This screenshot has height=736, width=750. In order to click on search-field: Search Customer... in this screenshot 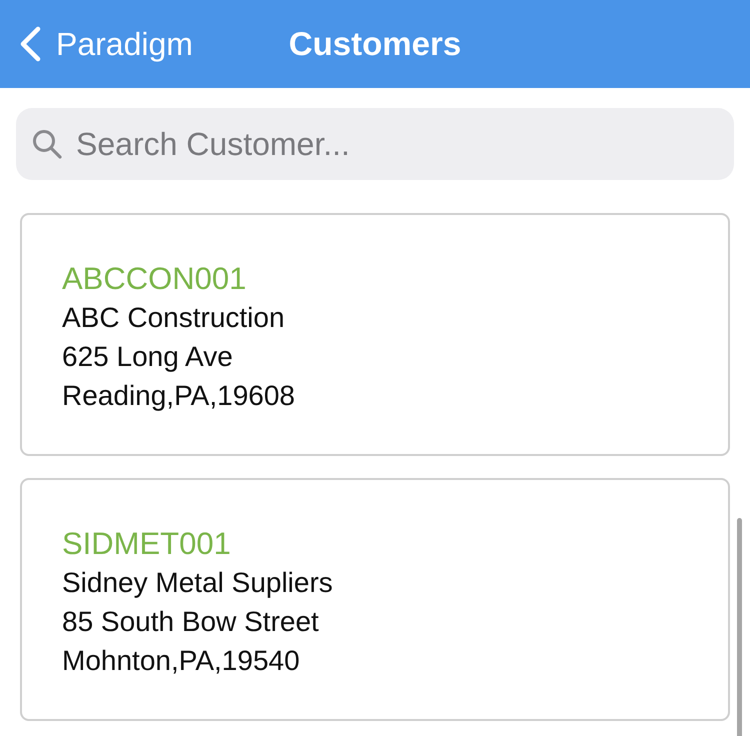, I will do `click(375, 144)`.